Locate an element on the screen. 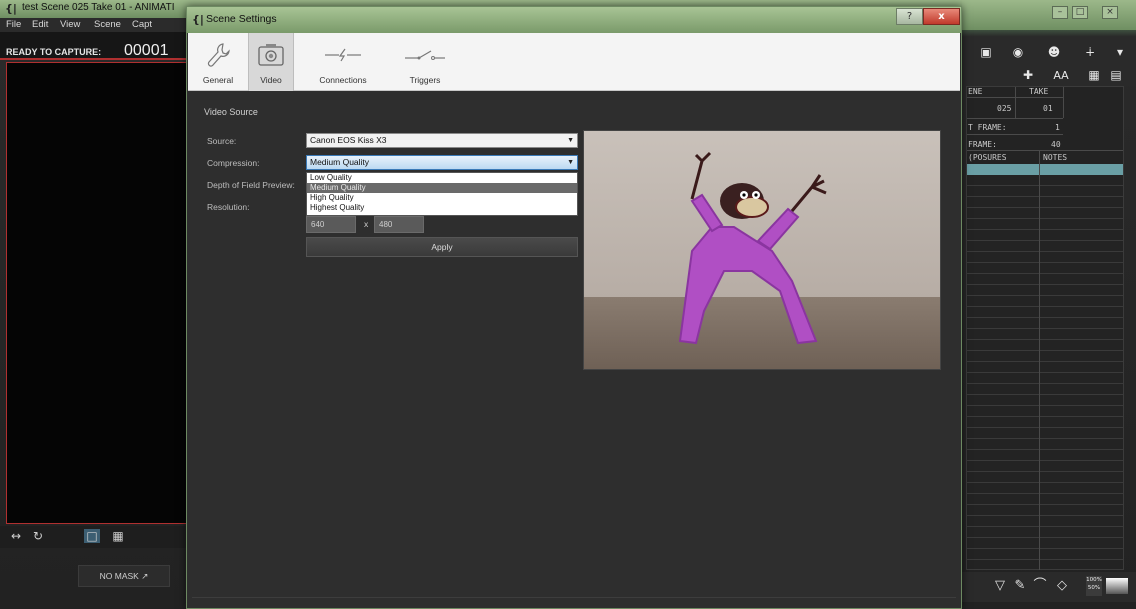  timeline-icon: ∔ is located at coordinates (1090, 52).